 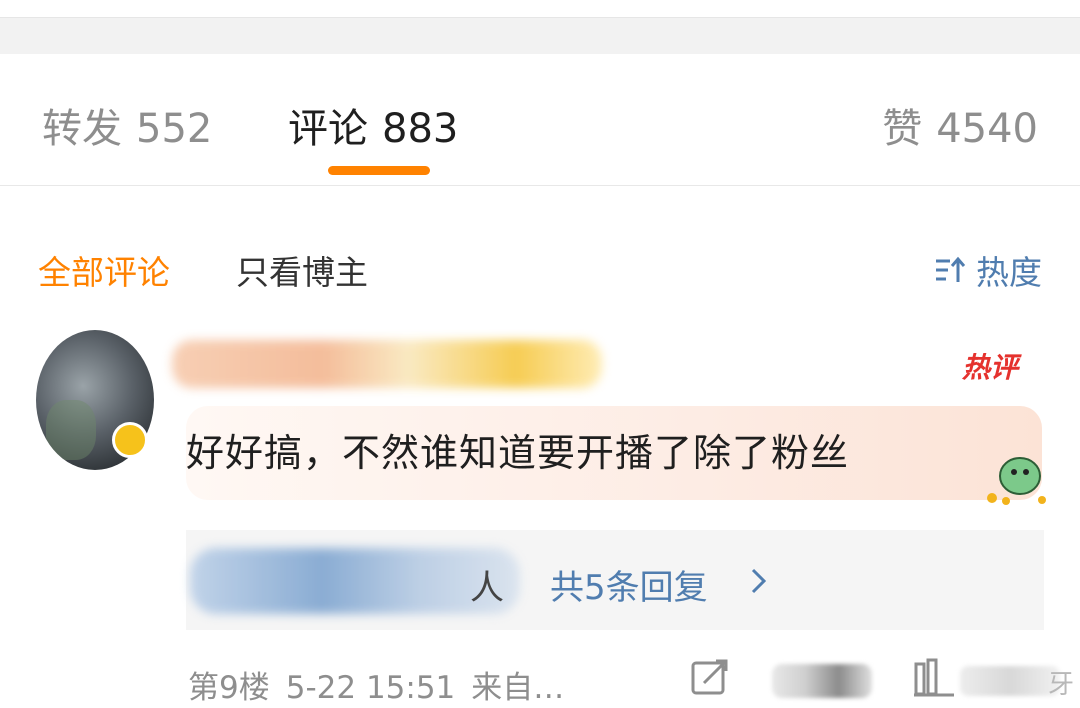 What do you see at coordinates (130, 440) in the screenshot?
I see `verified-badge-icon` at bounding box center [130, 440].